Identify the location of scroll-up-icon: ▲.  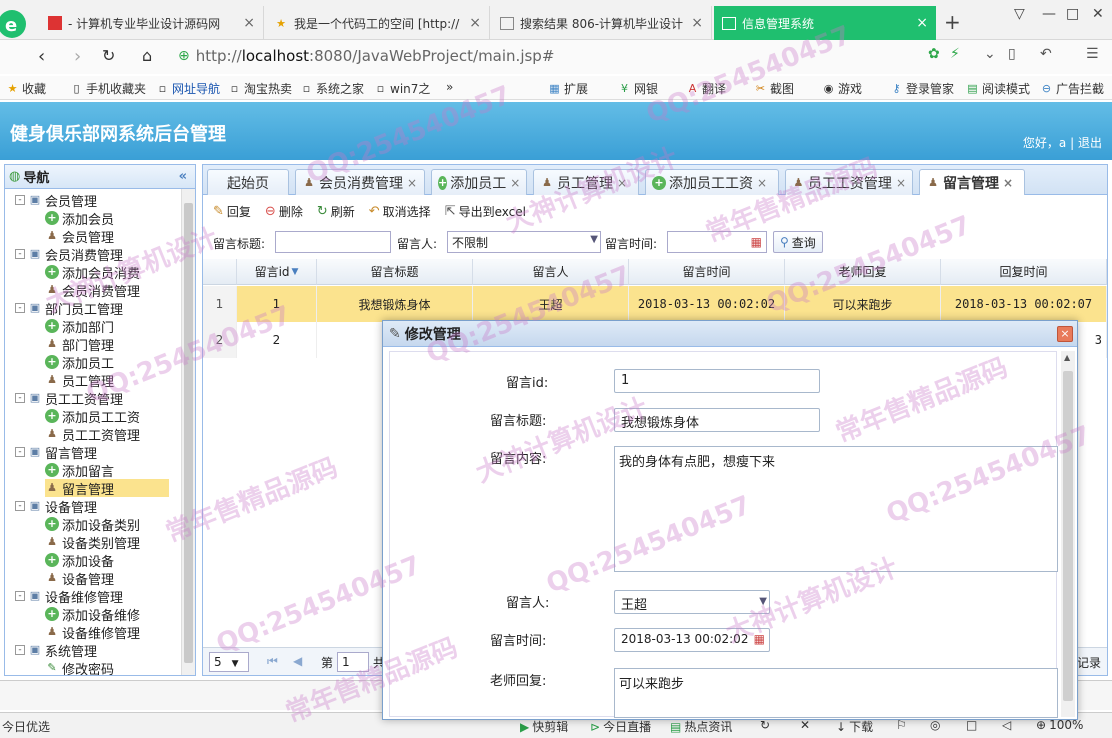
(1067, 357).